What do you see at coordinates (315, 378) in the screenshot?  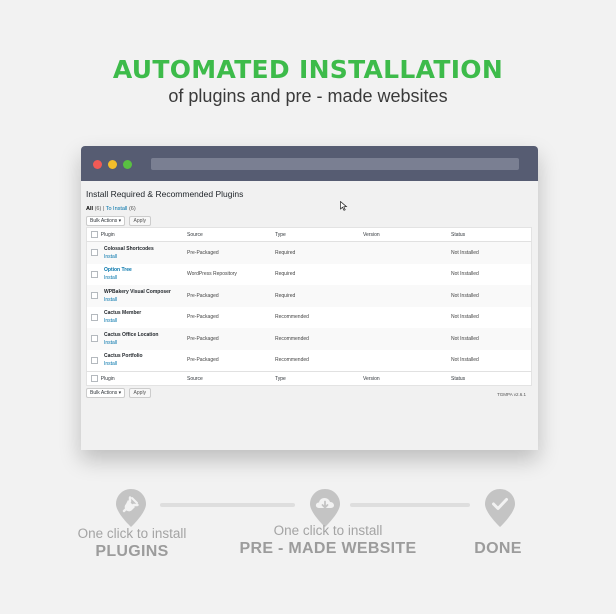 I see `footer-column-type: Type` at bounding box center [315, 378].